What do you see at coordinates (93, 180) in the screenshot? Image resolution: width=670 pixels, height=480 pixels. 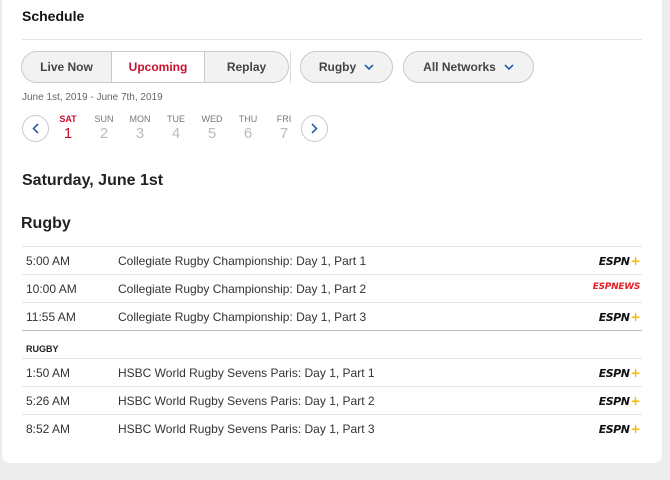 I see `selected-date-heading: Saturday, June 1st` at bounding box center [93, 180].